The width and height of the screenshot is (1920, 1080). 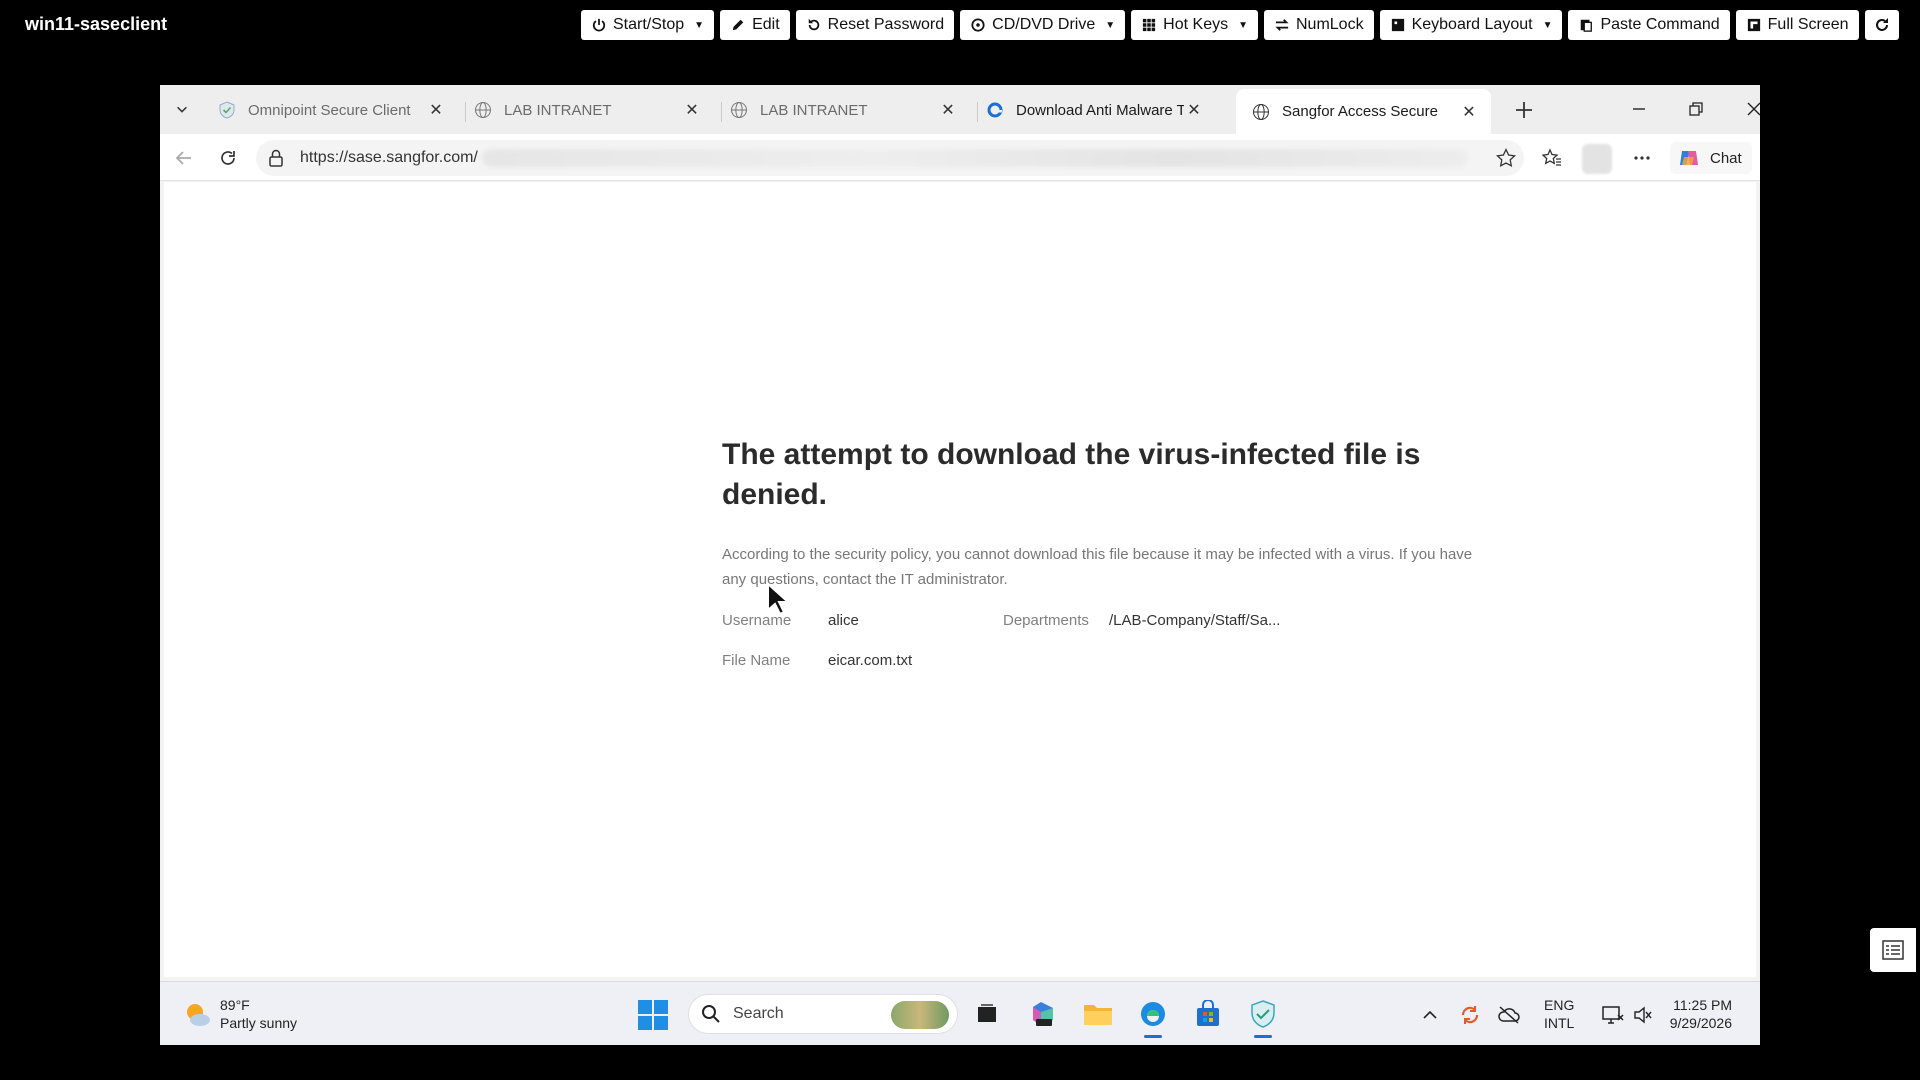 What do you see at coordinates (1696, 109) in the screenshot?
I see `restore-button` at bounding box center [1696, 109].